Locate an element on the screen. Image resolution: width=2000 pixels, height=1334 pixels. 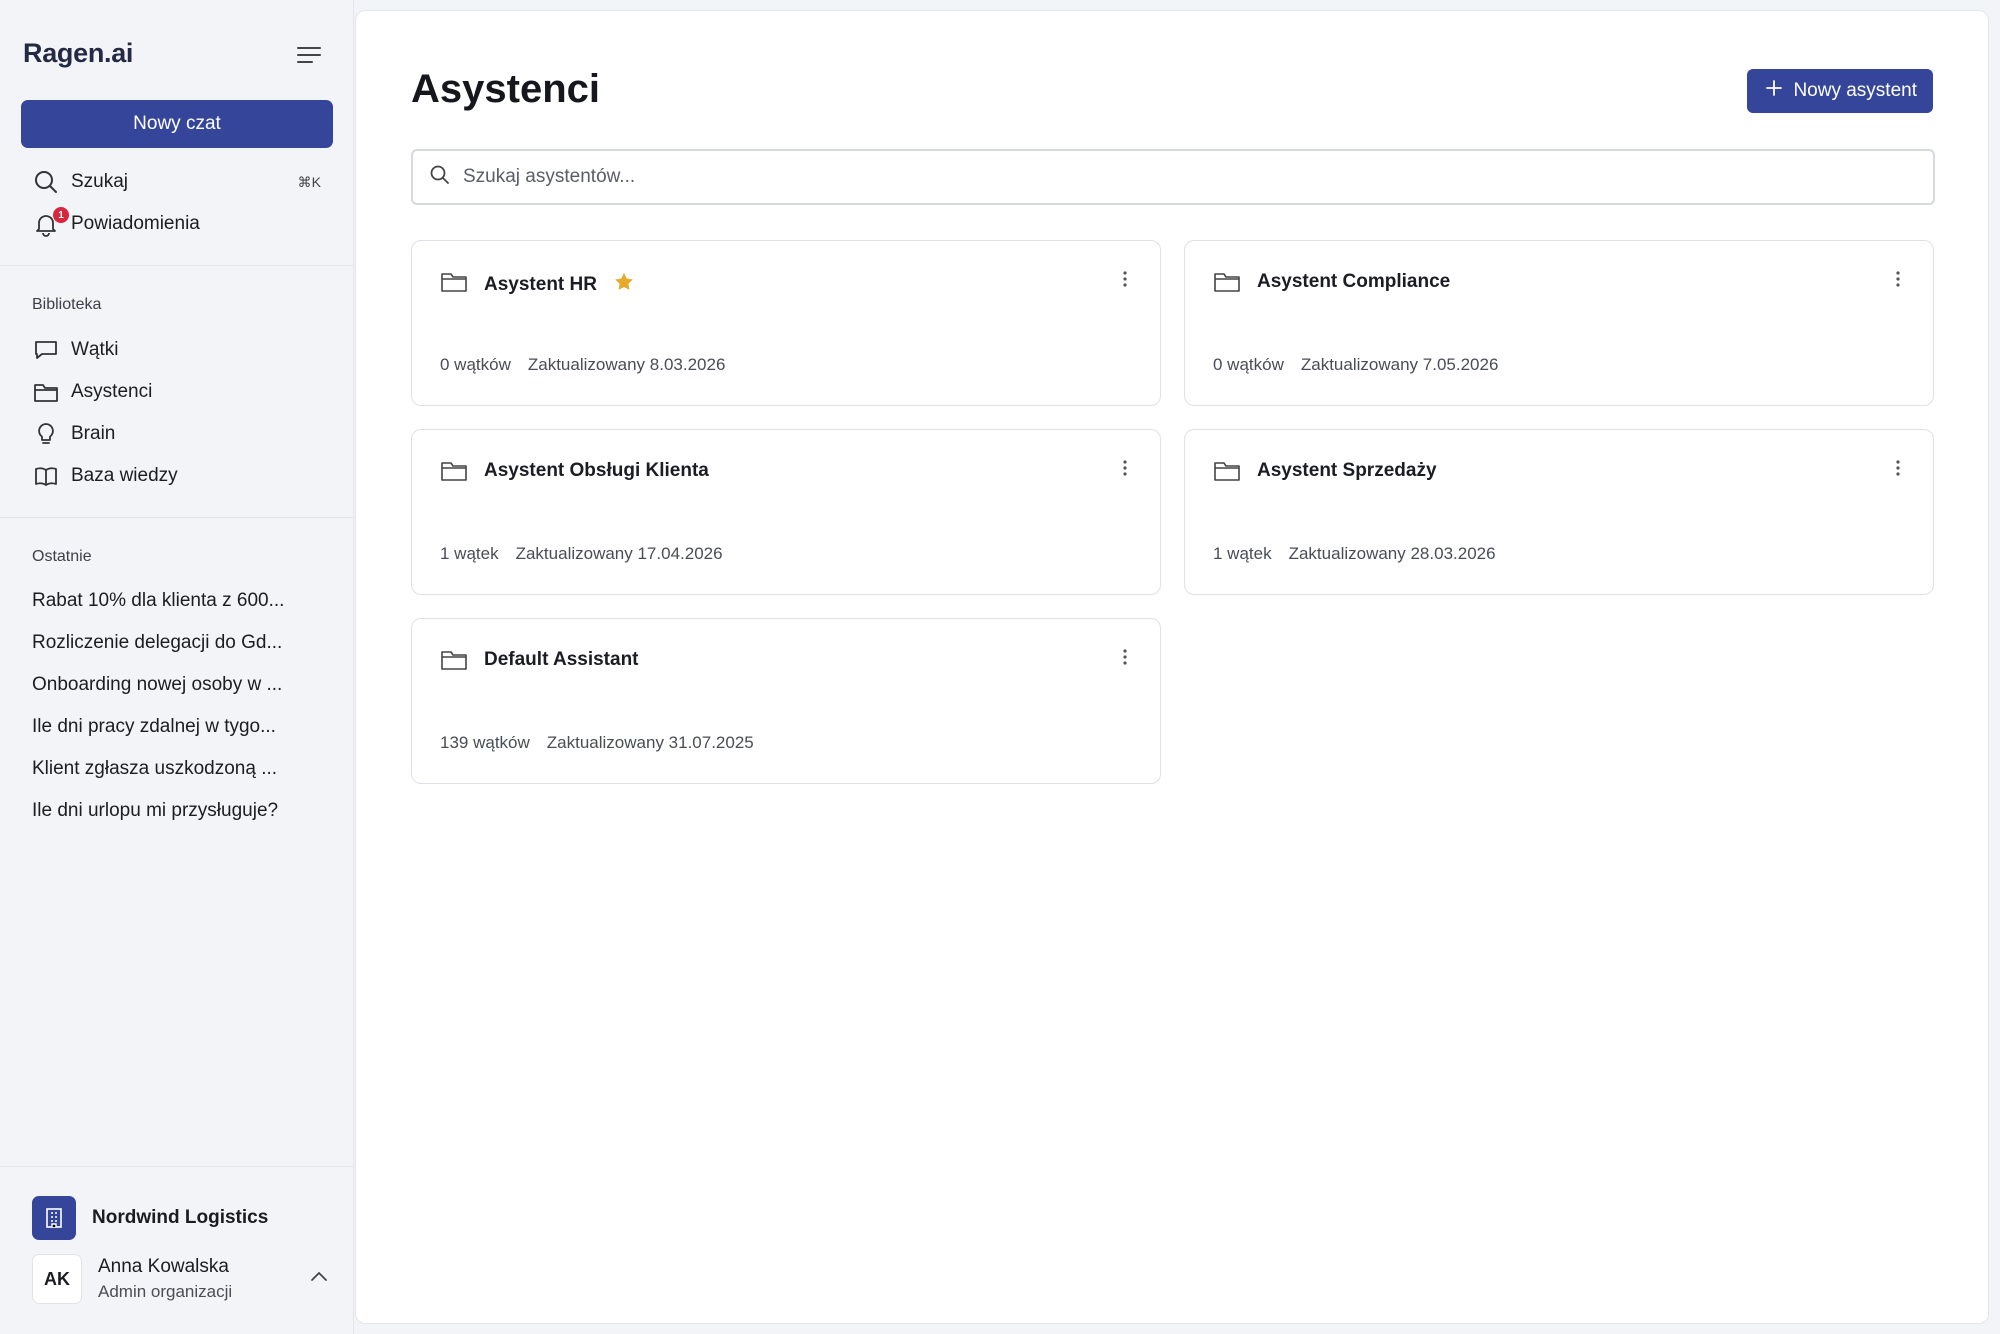
assistant-name: Asystent Compliance is located at coordinates (1354, 281).